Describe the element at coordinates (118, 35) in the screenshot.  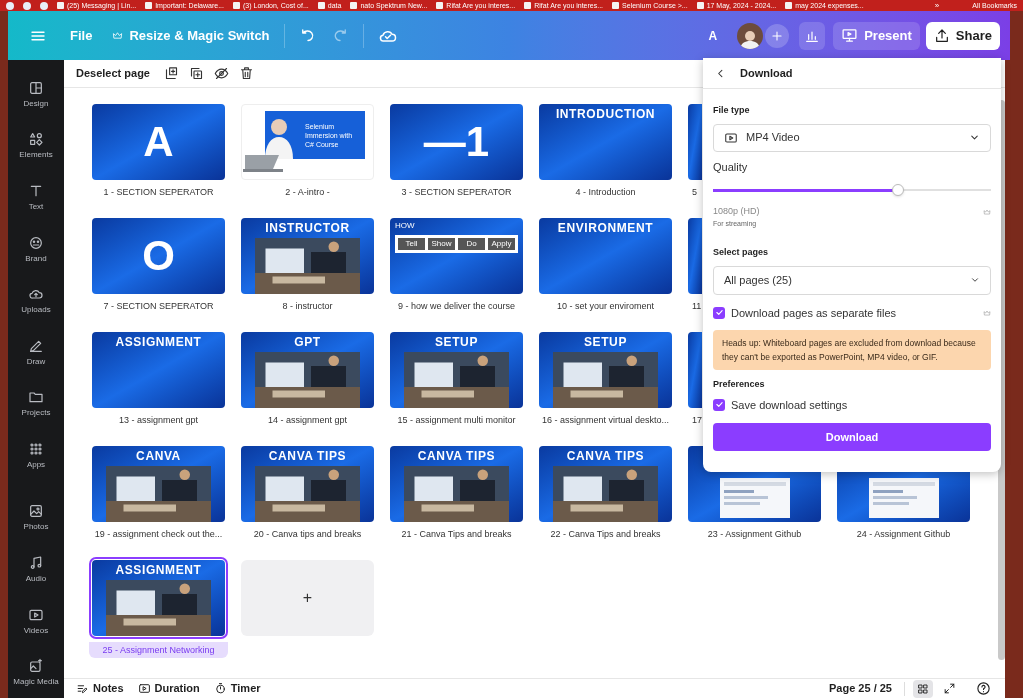
I see `crown-icon` at that location.